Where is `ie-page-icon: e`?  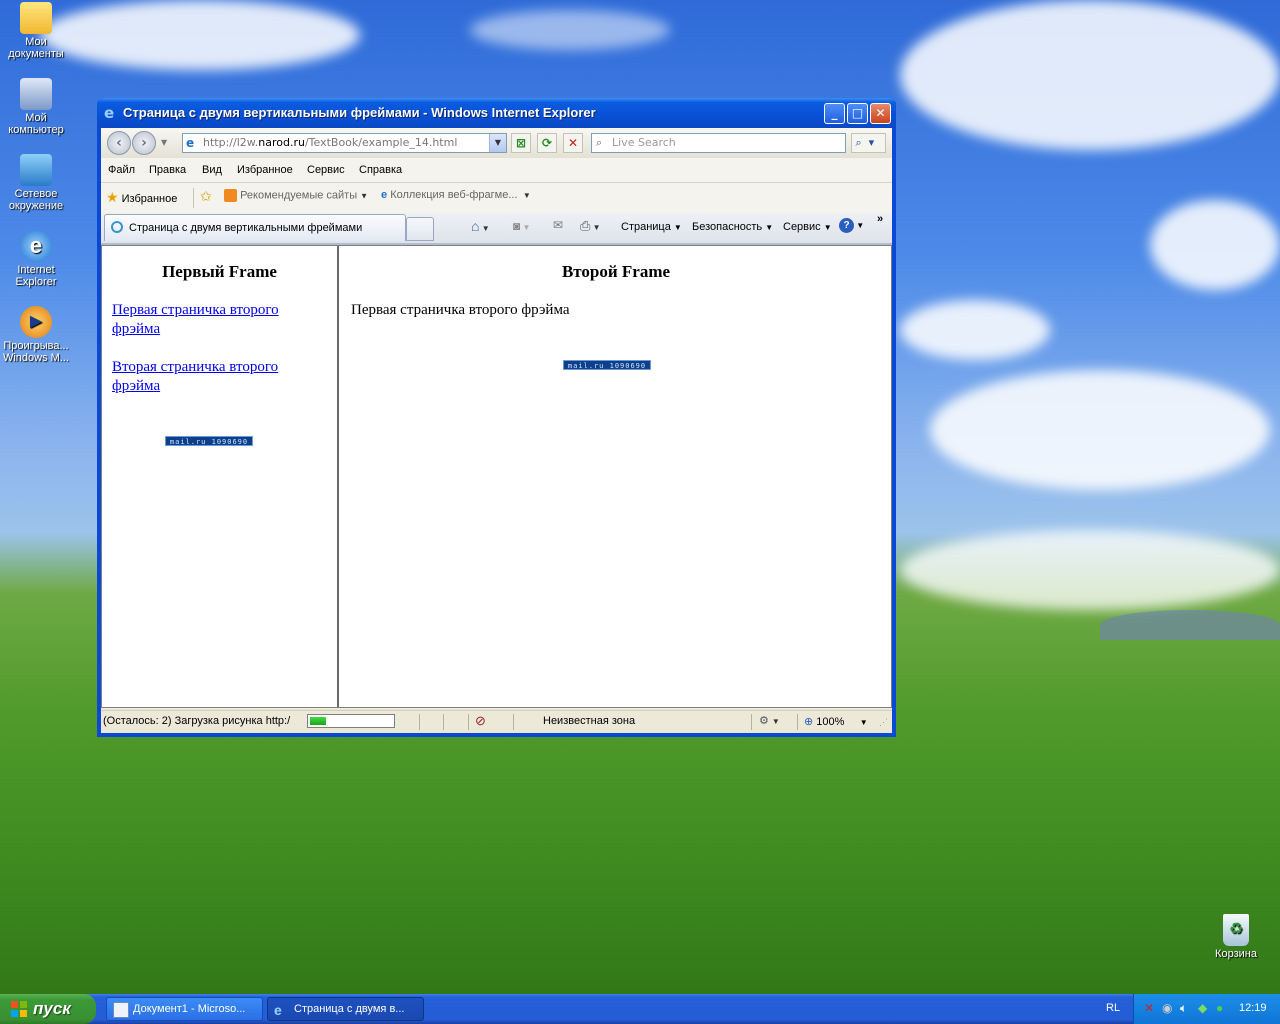
ie-page-icon: e is located at coordinates (384, 195).